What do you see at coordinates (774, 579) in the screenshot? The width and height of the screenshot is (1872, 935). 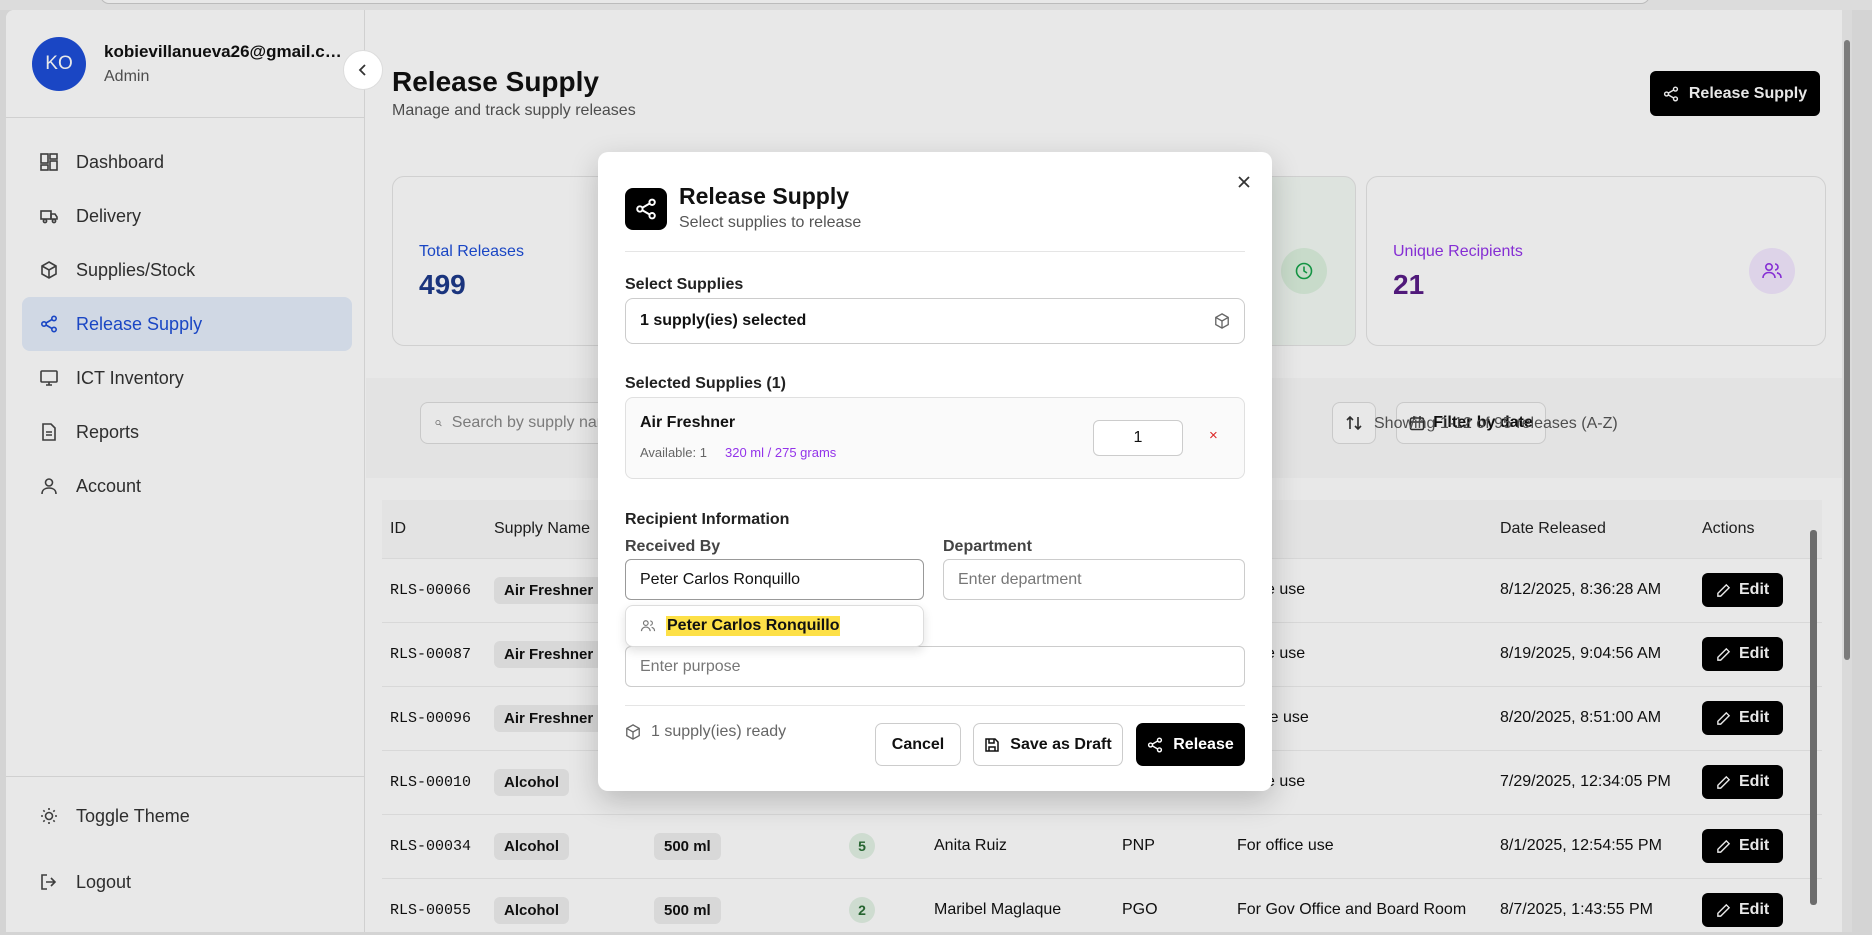 I see `received-by-input: Peter Carlos Ronquillo` at bounding box center [774, 579].